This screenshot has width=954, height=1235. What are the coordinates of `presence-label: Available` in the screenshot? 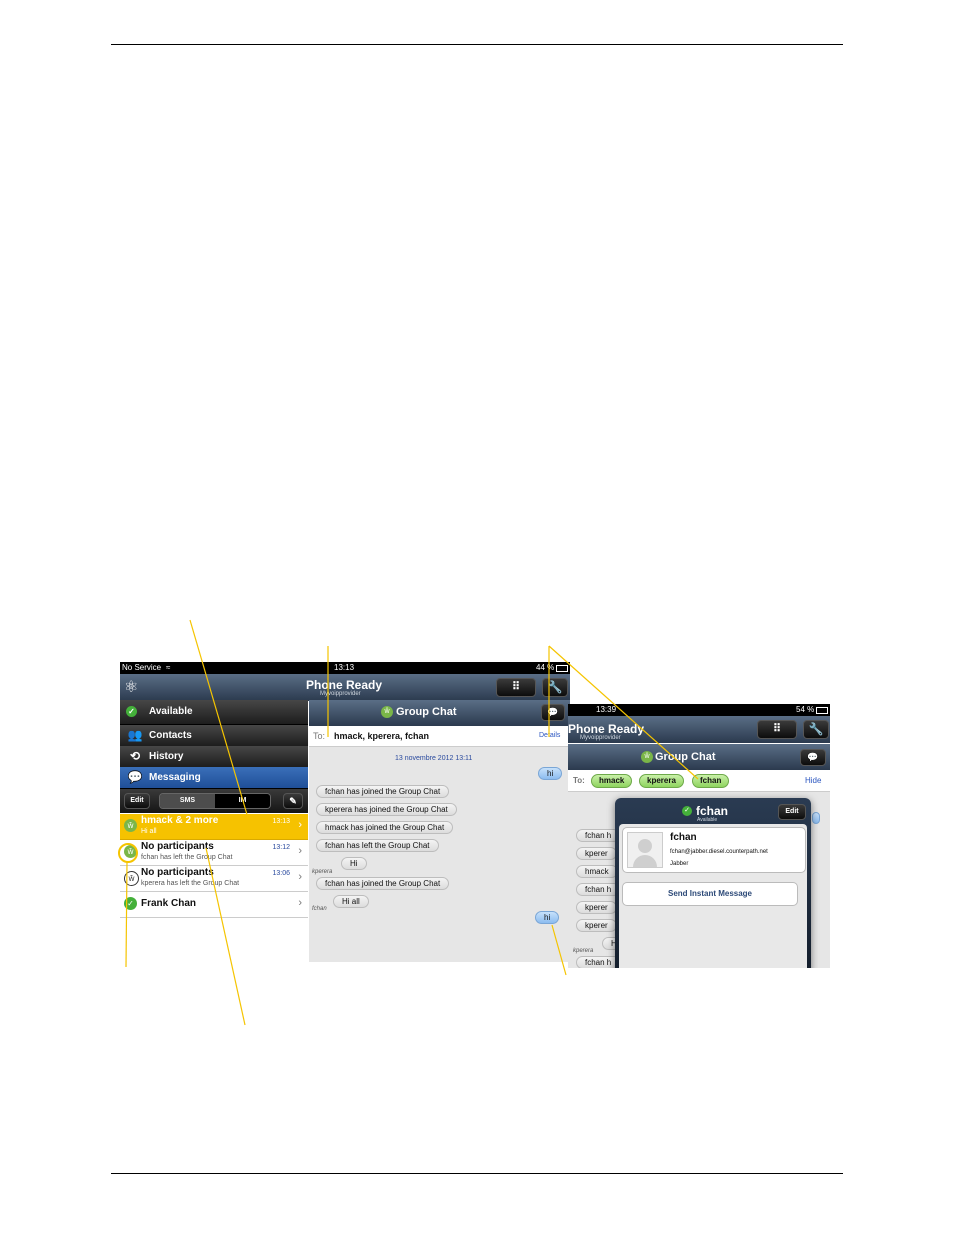 It's located at (171, 711).